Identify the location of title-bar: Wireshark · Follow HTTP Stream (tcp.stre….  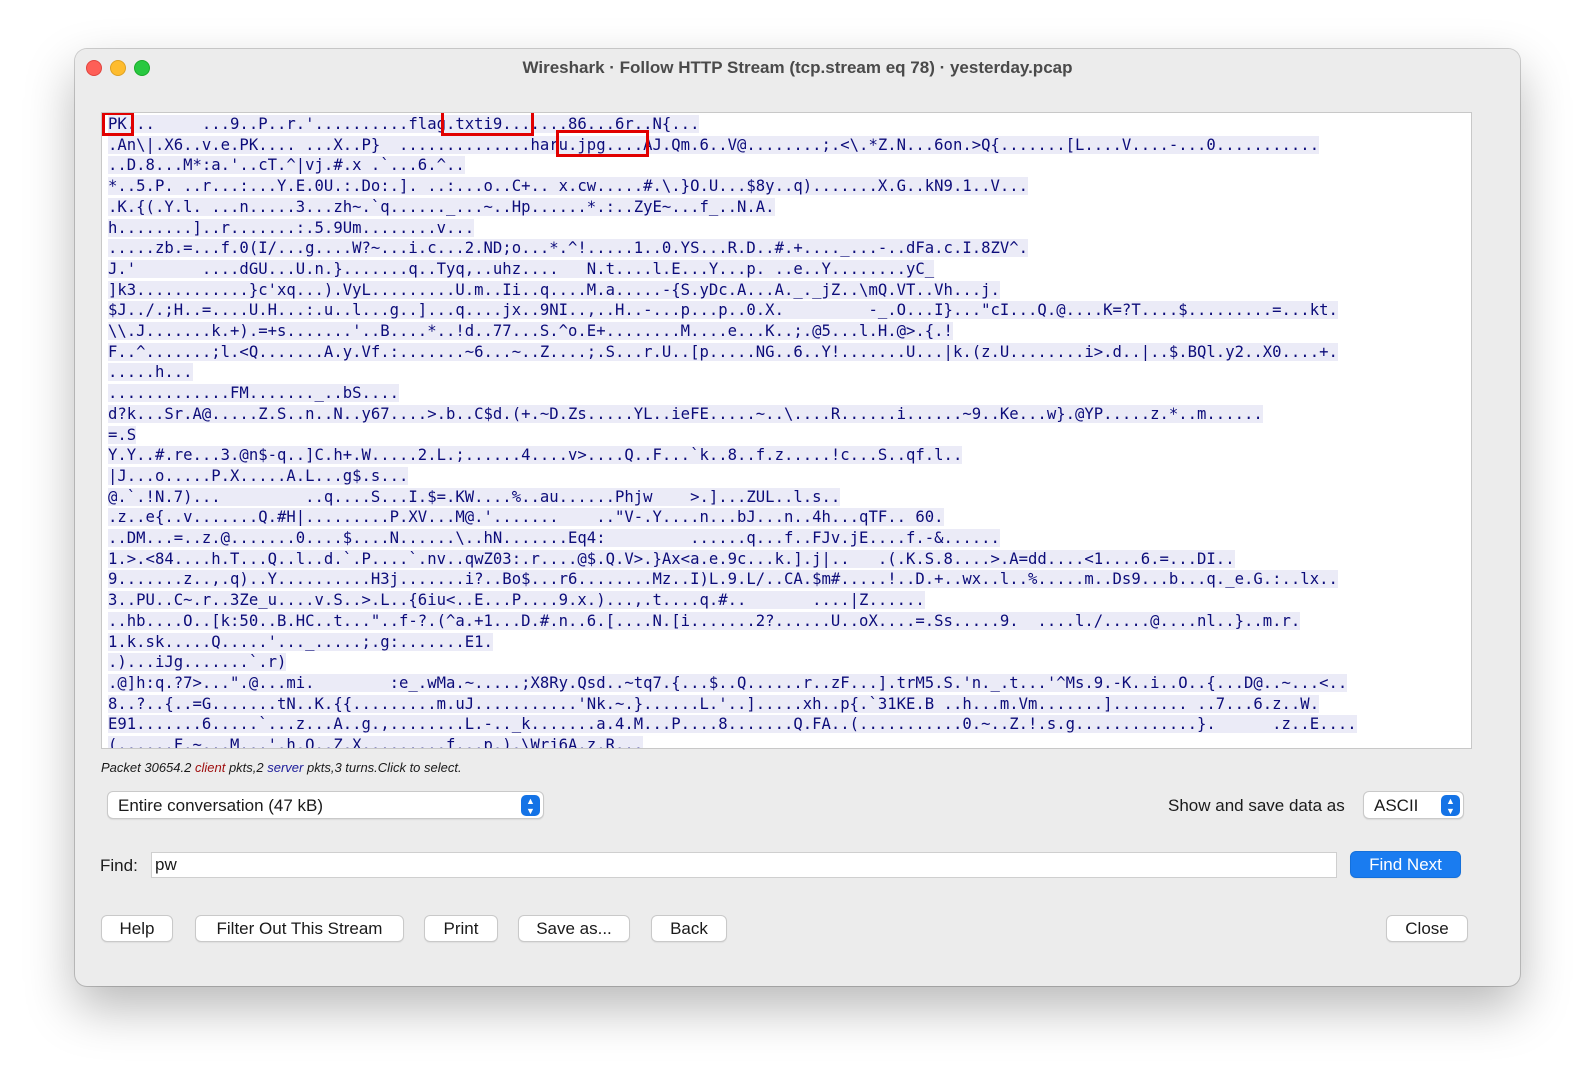
(797, 68).